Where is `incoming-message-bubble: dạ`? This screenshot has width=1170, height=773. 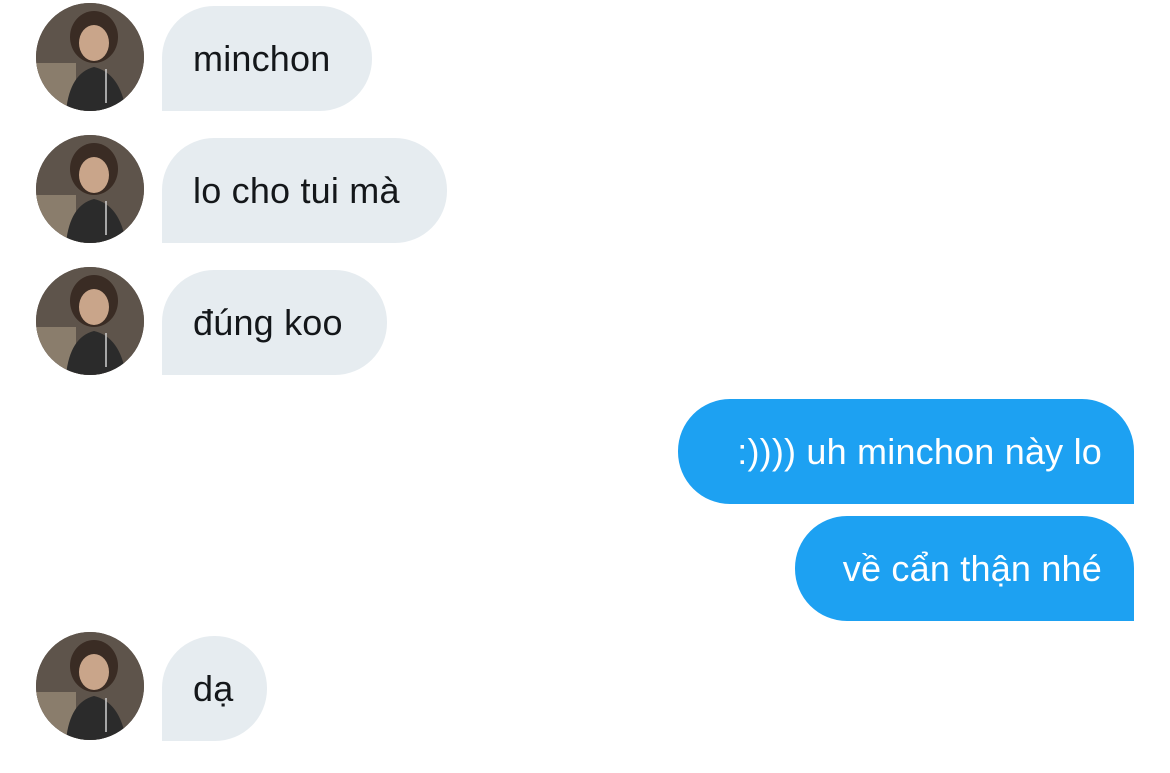 incoming-message-bubble: dạ is located at coordinates (214, 688).